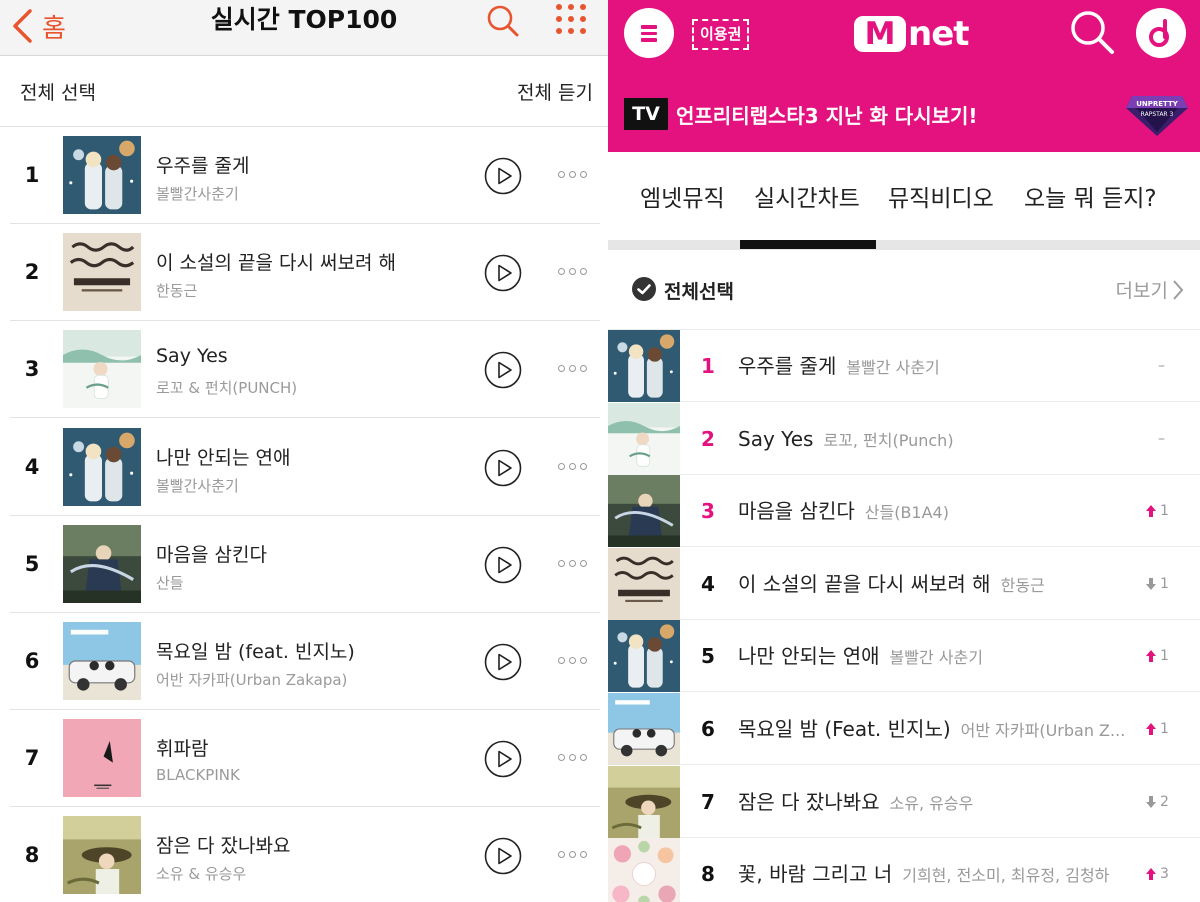 The height and width of the screenshot is (902, 1200). What do you see at coordinates (32, 855) in the screenshot?
I see `track-rank: 8` at bounding box center [32, 855].